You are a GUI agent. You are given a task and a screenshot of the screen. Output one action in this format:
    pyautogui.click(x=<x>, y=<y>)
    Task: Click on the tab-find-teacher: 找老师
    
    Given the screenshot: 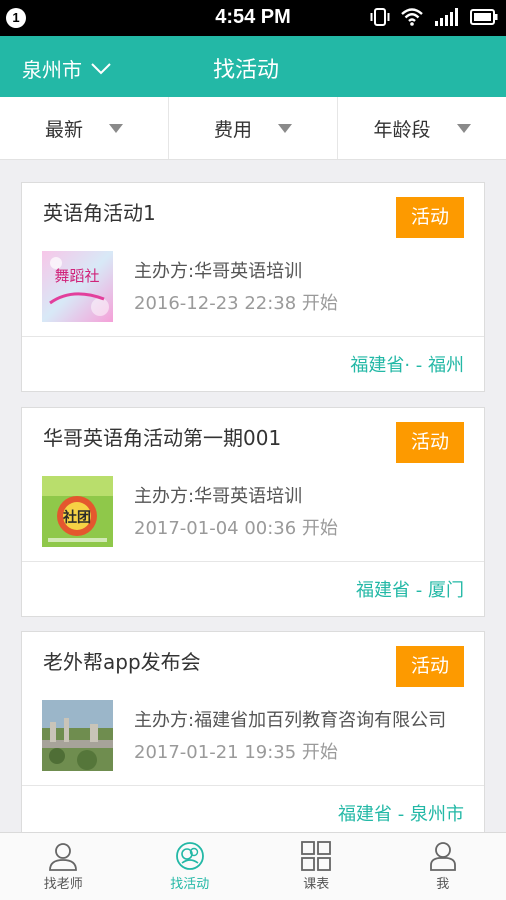 What is the action you would take?
    pyautogui.click(x=63, y=866)
    